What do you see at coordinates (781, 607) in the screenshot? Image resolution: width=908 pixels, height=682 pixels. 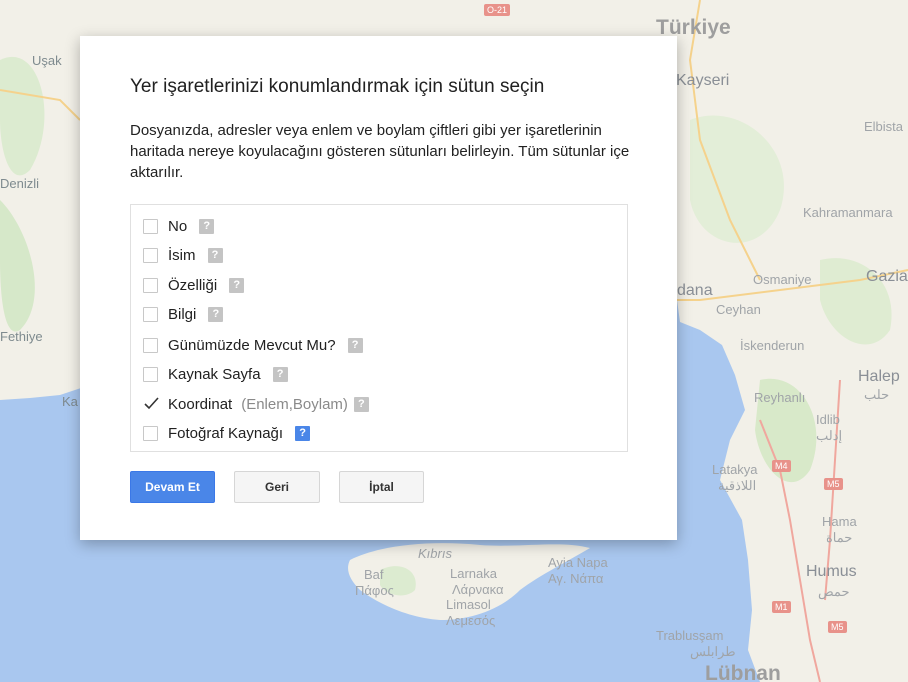 I see `road-badge-m1: M1` at bounding box center [781, 607].